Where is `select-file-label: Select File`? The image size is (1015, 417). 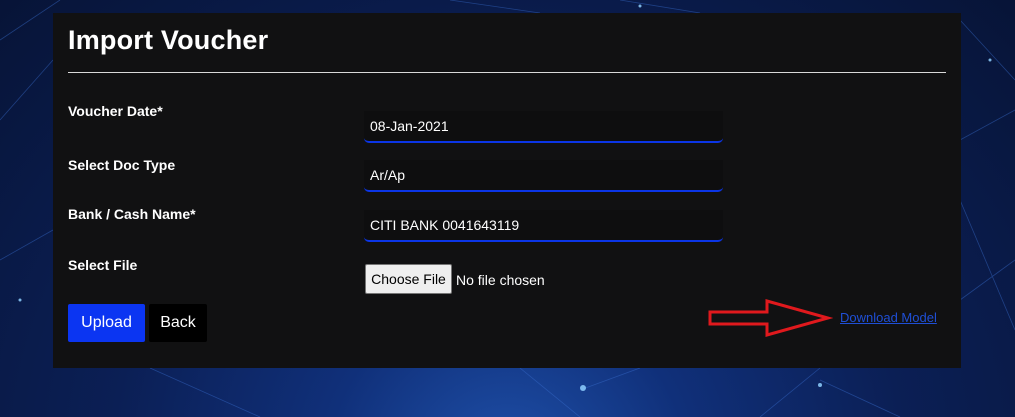
select-file-label: Select File is located at coordinates (103, 265).